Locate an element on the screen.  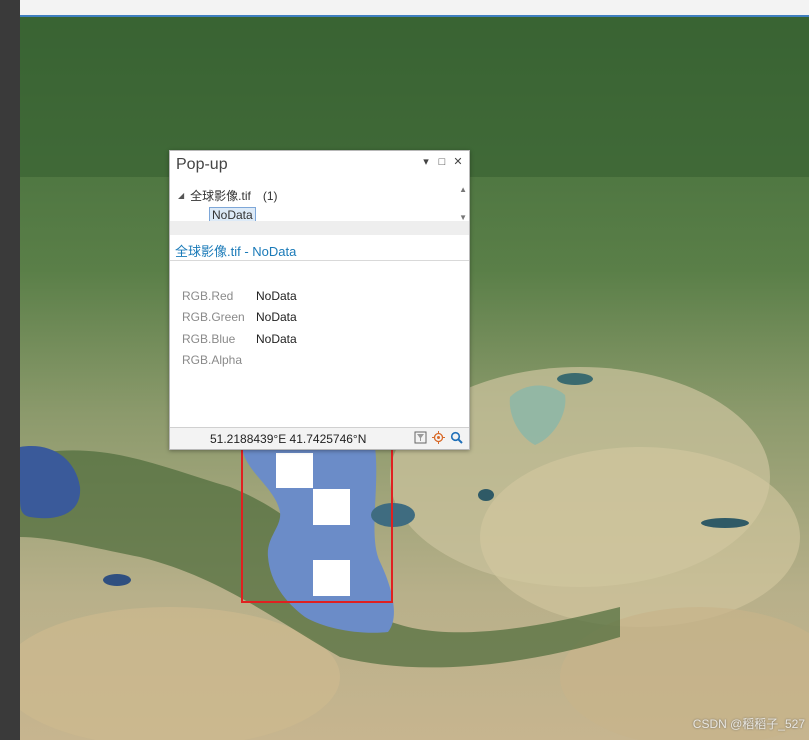
watermark: CSDN @稻稻子_527 is located at coordinates (748, 724).